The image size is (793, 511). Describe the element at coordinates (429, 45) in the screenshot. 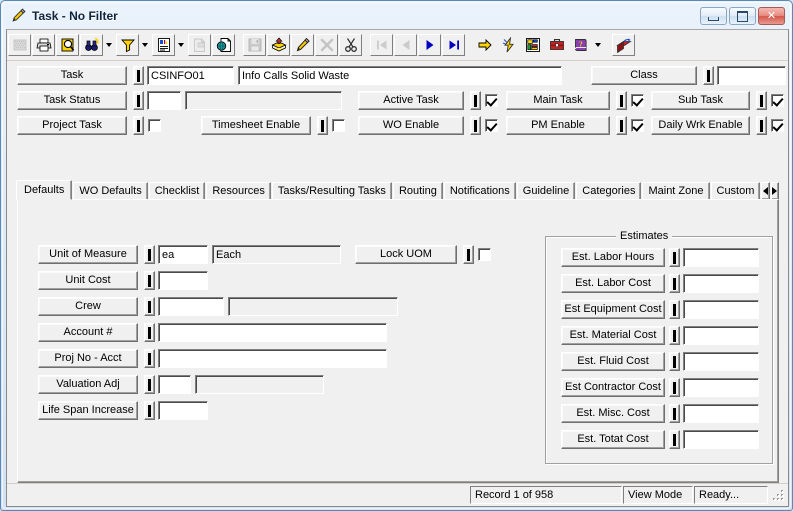

I see `next-record-button` at that location.